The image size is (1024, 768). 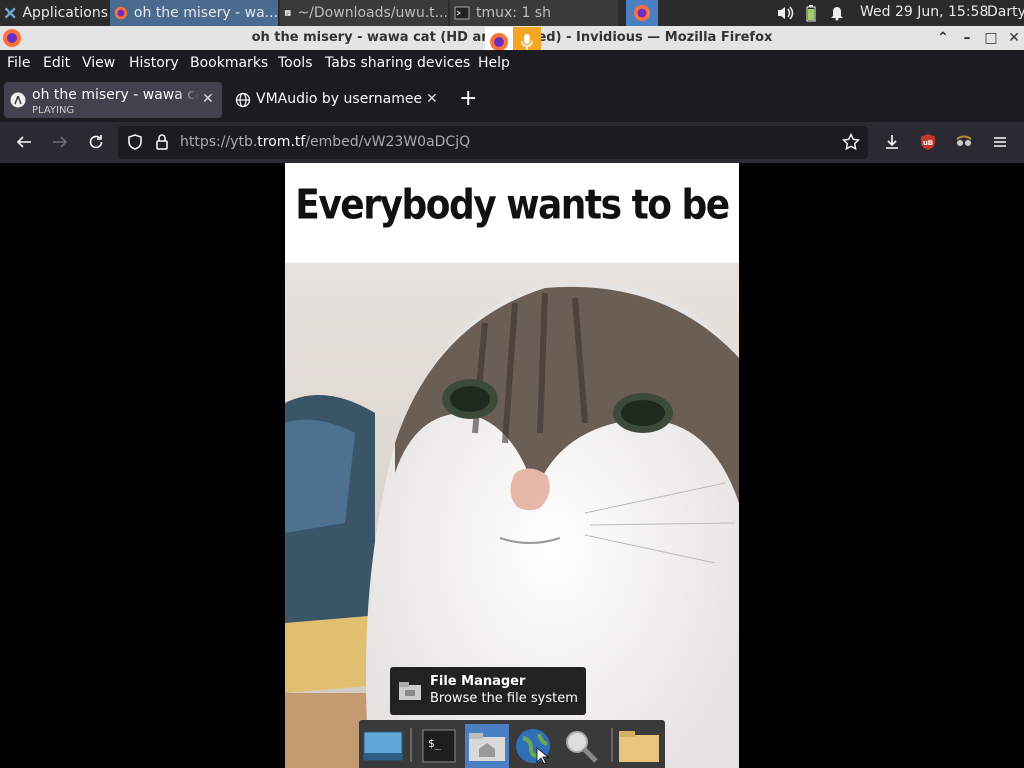 I want to click on navigation-bar: https://ytb.trom.tf/embed/vW23W0aDCjQ uB, so click(x=512, y=142).